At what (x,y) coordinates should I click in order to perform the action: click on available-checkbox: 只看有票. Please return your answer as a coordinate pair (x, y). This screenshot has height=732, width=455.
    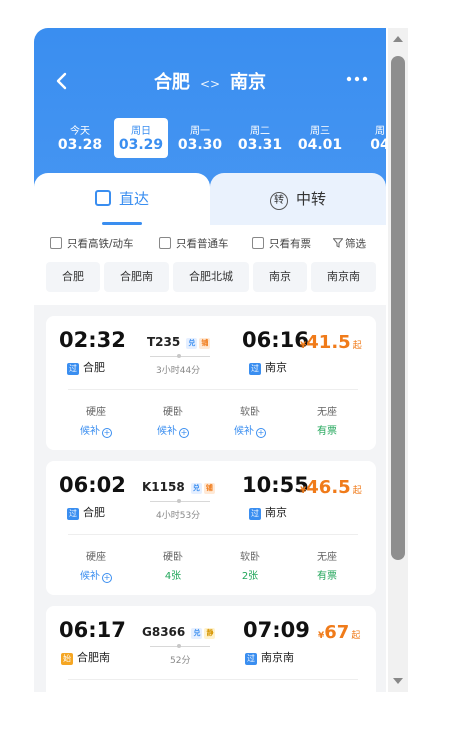
    Looking at the image, I should click on (281, 243).